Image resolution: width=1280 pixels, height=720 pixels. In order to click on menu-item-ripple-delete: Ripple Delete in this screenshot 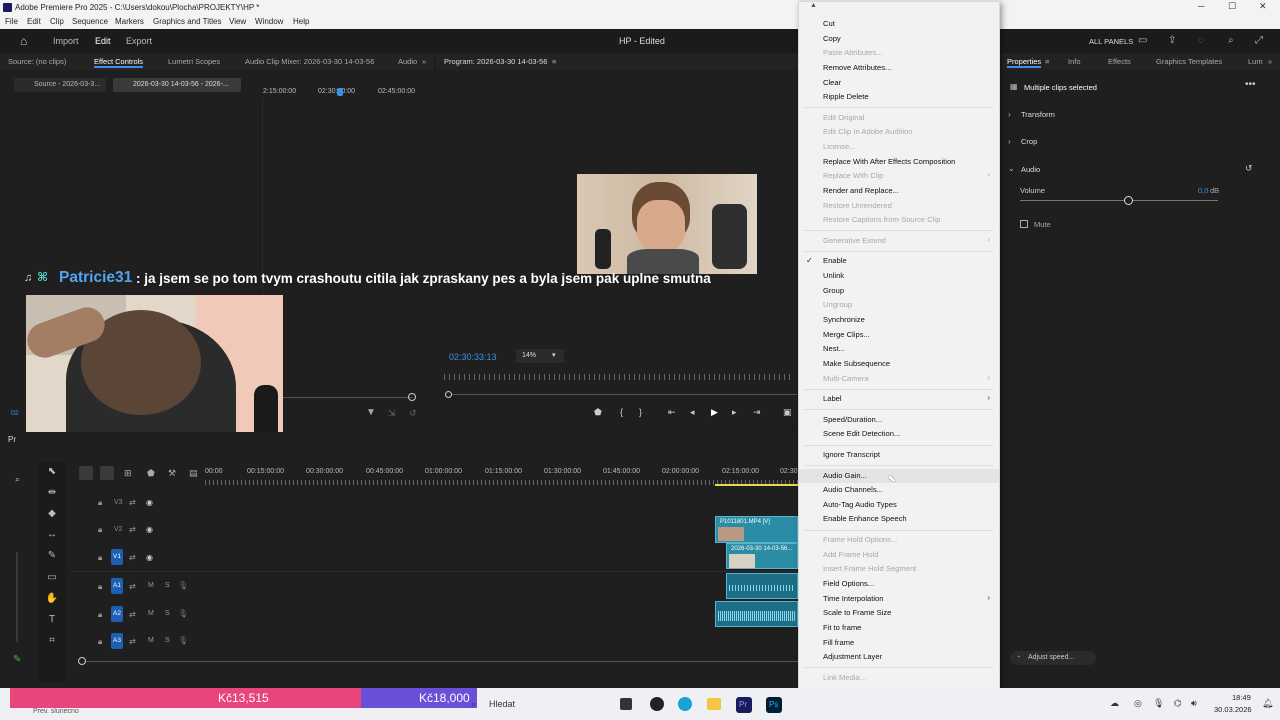, I will do `click(899, 97)`.